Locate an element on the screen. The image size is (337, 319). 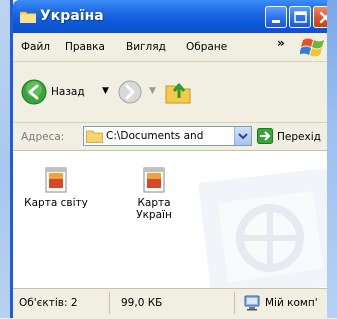
file-item: Карта світу is located at coordinates (56, 187).